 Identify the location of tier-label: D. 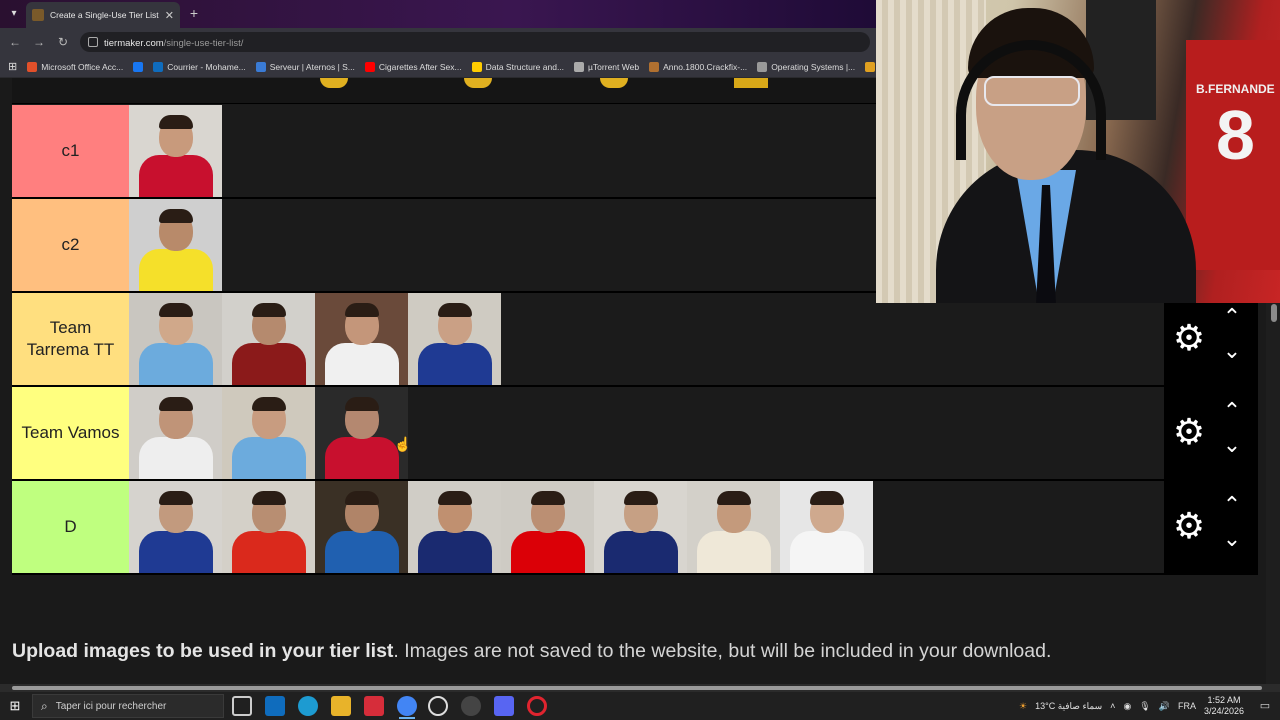
(70, 527).